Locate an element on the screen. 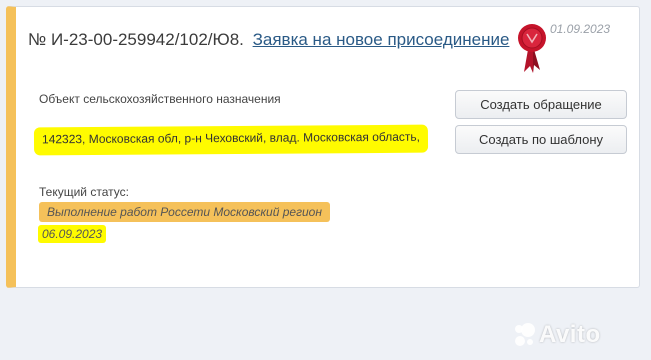 The height and width of the screenshot is (360, 651). avito-watermark: Avito is located at coordinates (570, 334).